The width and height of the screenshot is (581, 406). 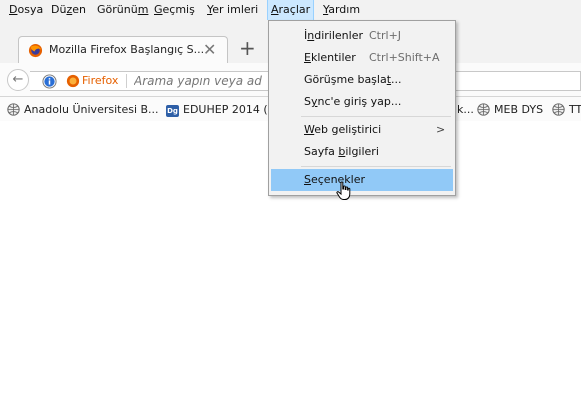 What do you see at coordinates (362, 180) in the screenshot?
I see `menu-item-options: Seçenekler` at bounding box center [362, 180].